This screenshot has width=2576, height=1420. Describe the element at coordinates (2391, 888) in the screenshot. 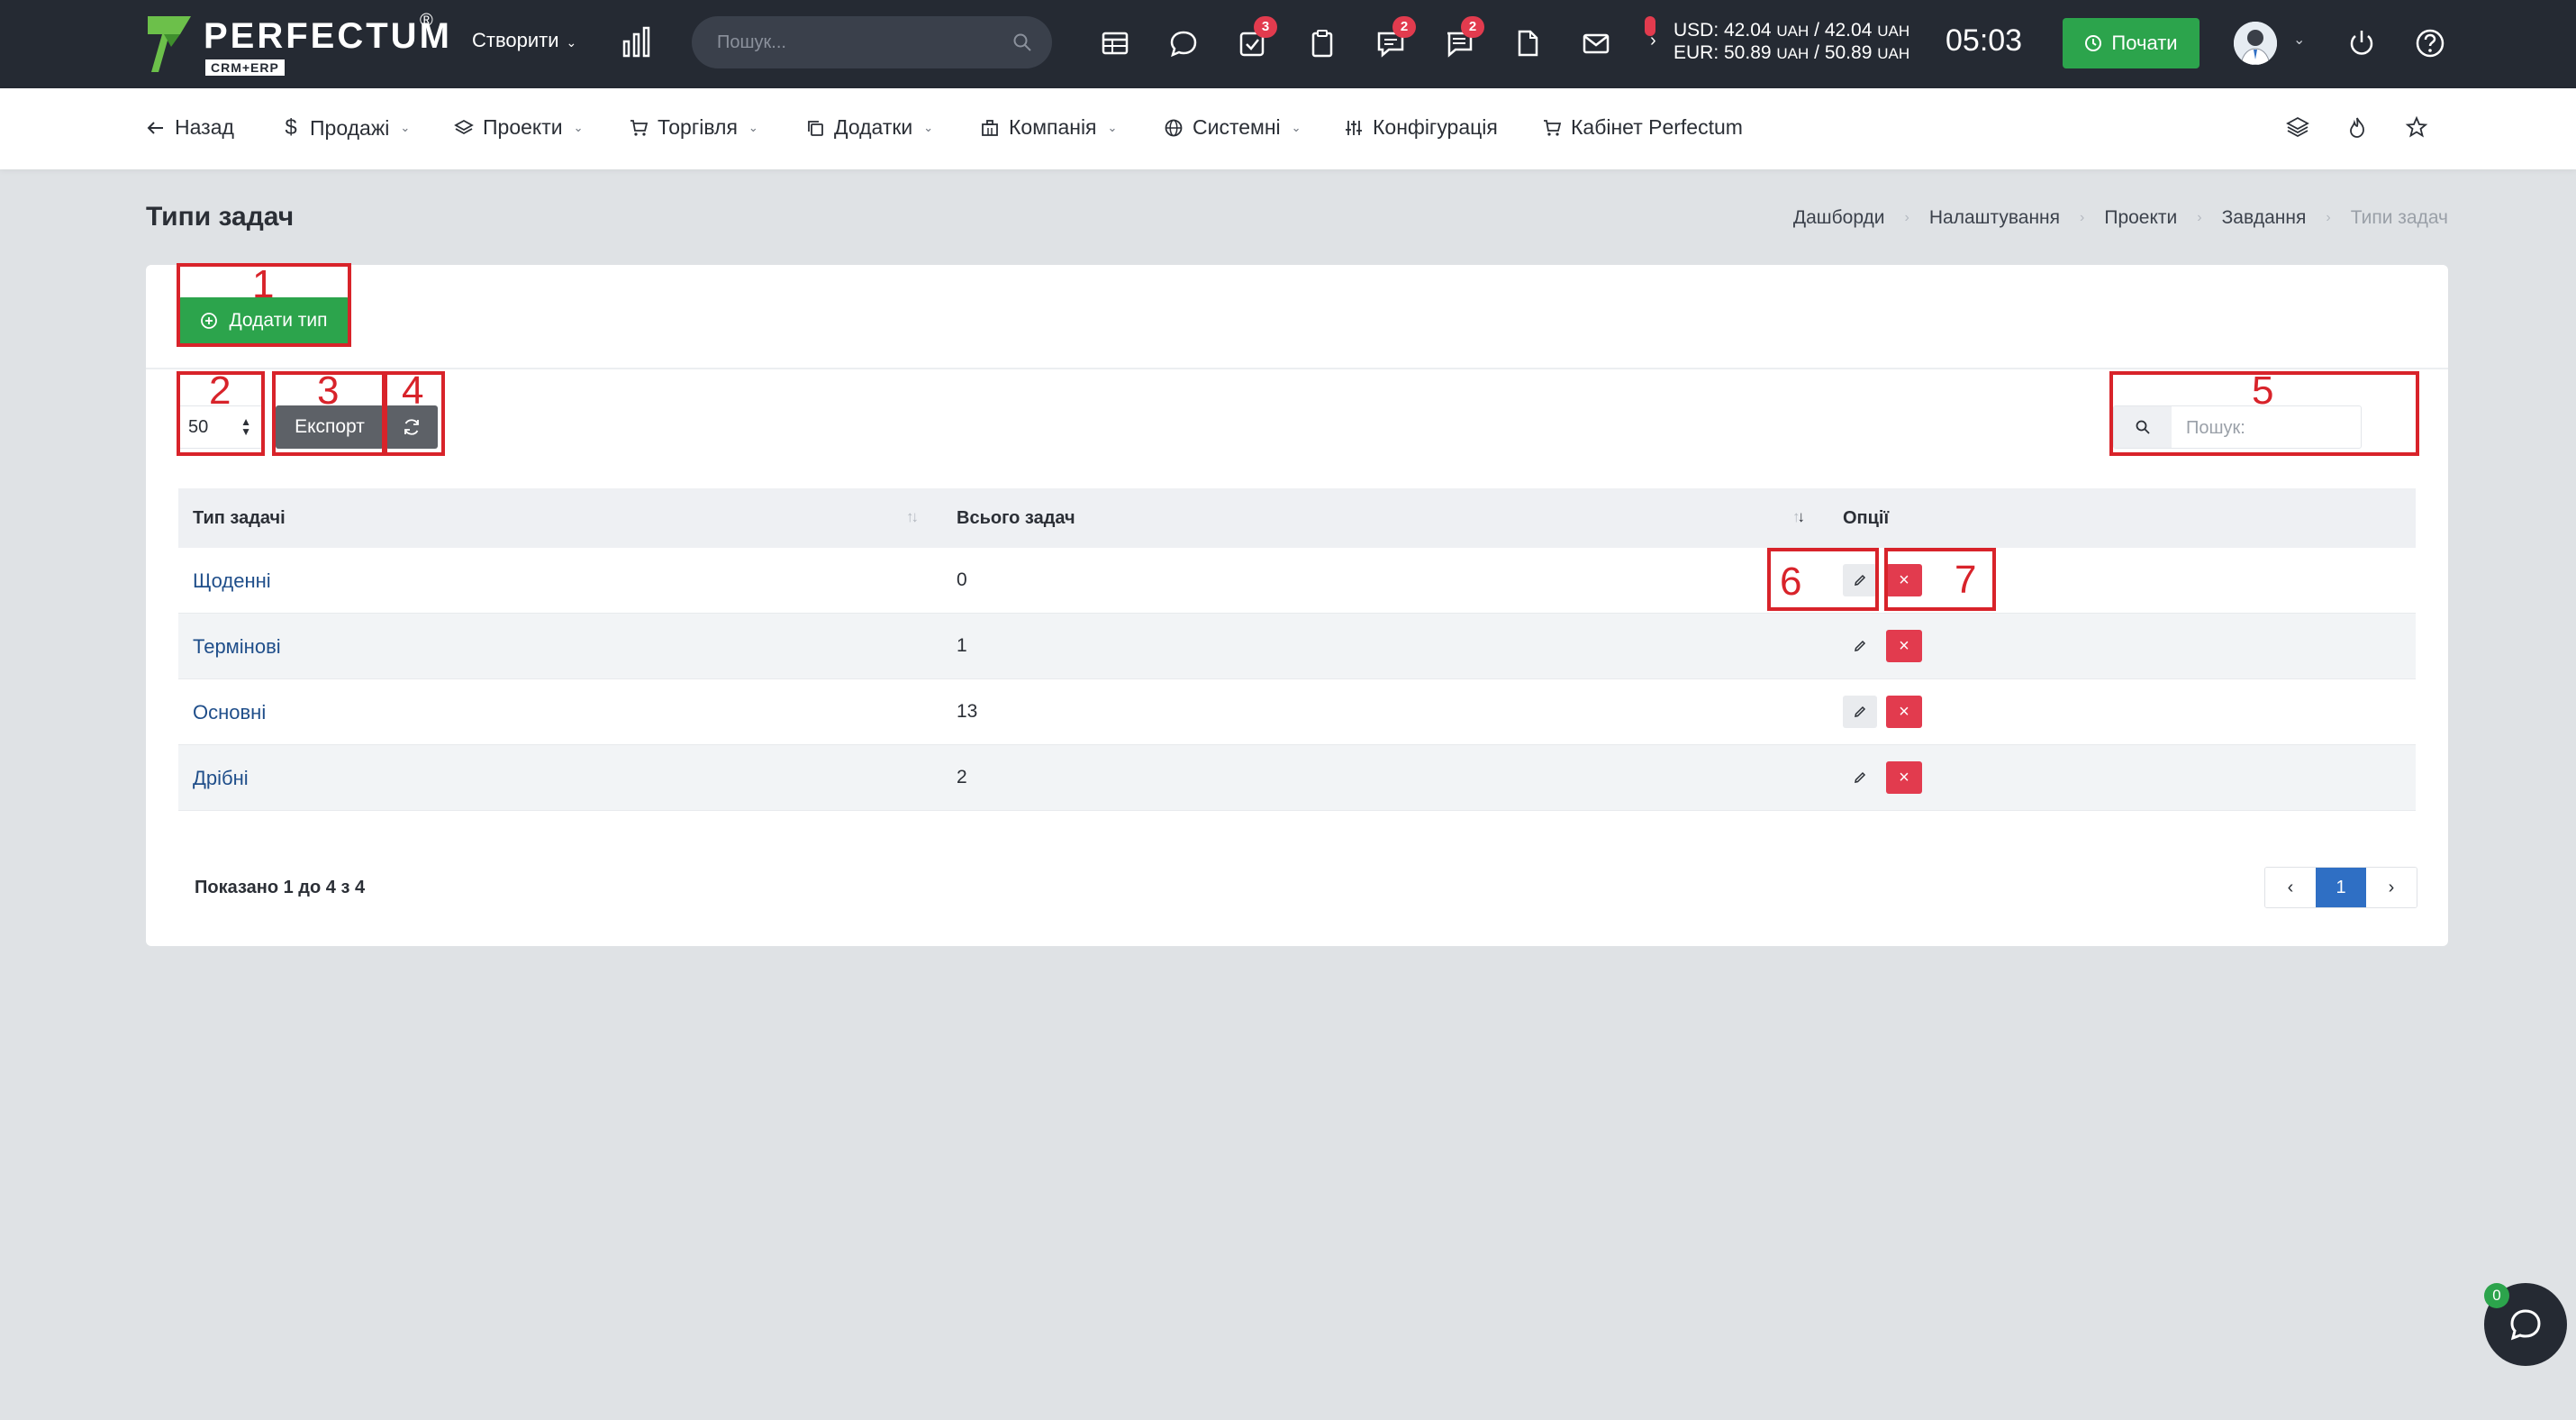

I see `next-page-button: ›` at that location.